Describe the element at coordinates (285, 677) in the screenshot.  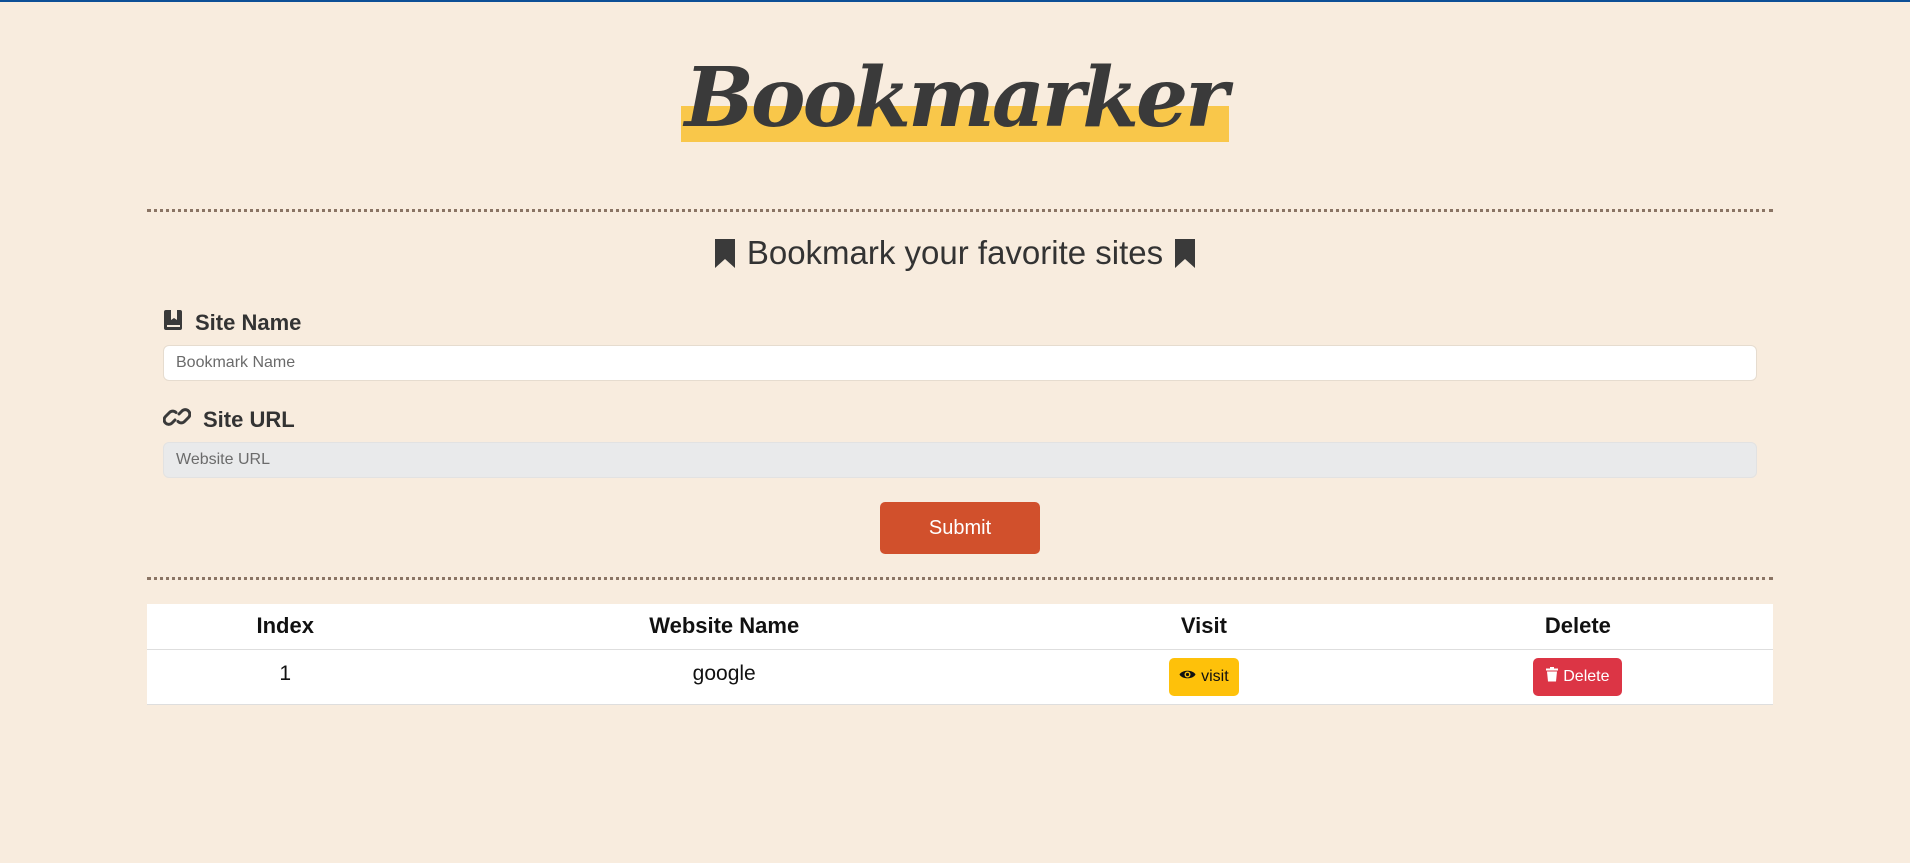
I see `row-index: 1` at that location.